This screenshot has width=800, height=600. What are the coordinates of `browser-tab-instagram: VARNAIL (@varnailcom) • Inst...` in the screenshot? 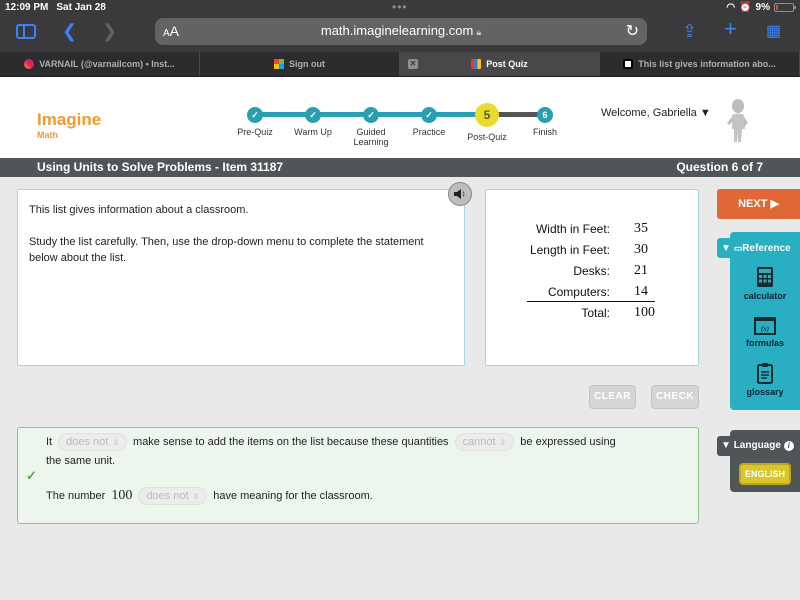 It's located at (100, 64).